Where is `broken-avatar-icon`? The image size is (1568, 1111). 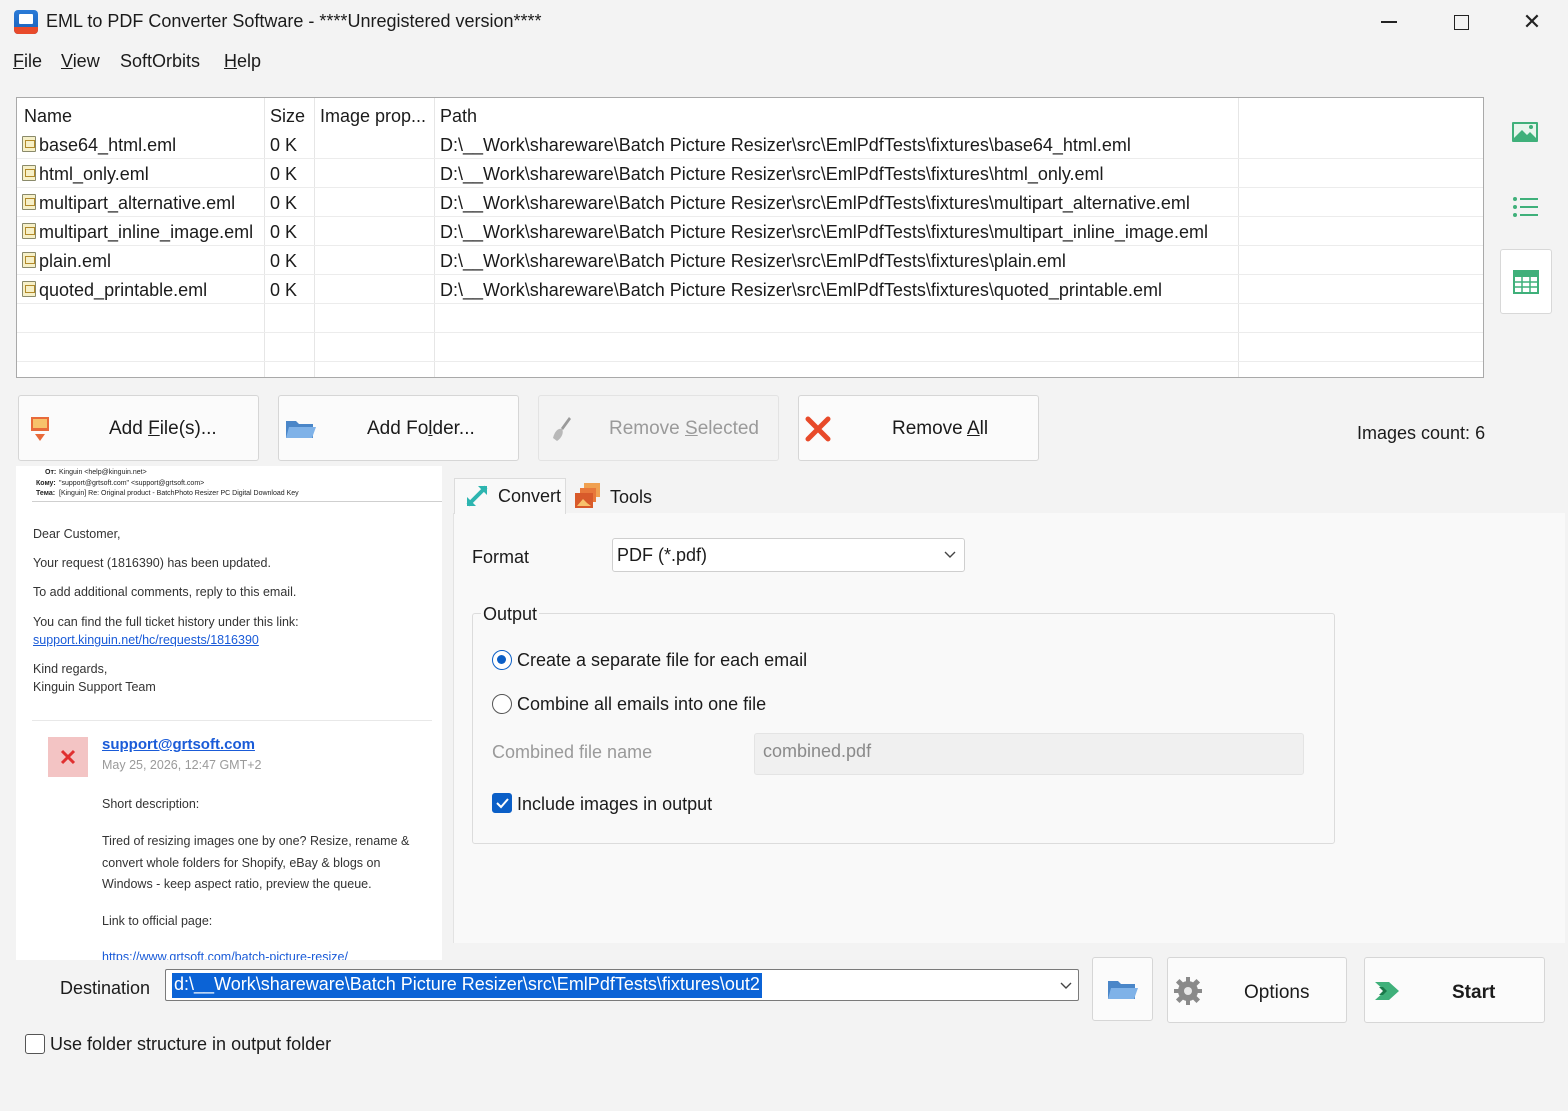 broken-avatar-icon is located at coordinates (68, 757).